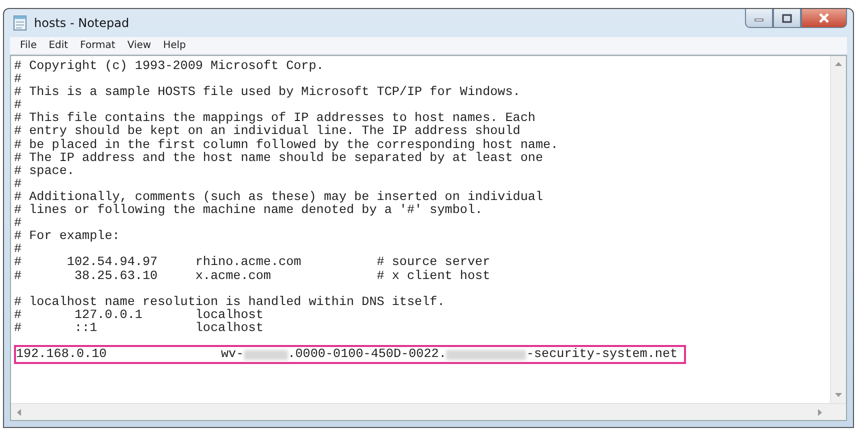 This screenshot has width=860, height=437. What do you see at coordinates (602, 355) in the screenshot?
I see `host-name-text: -security-system.net` at bounding box center [602, 355].